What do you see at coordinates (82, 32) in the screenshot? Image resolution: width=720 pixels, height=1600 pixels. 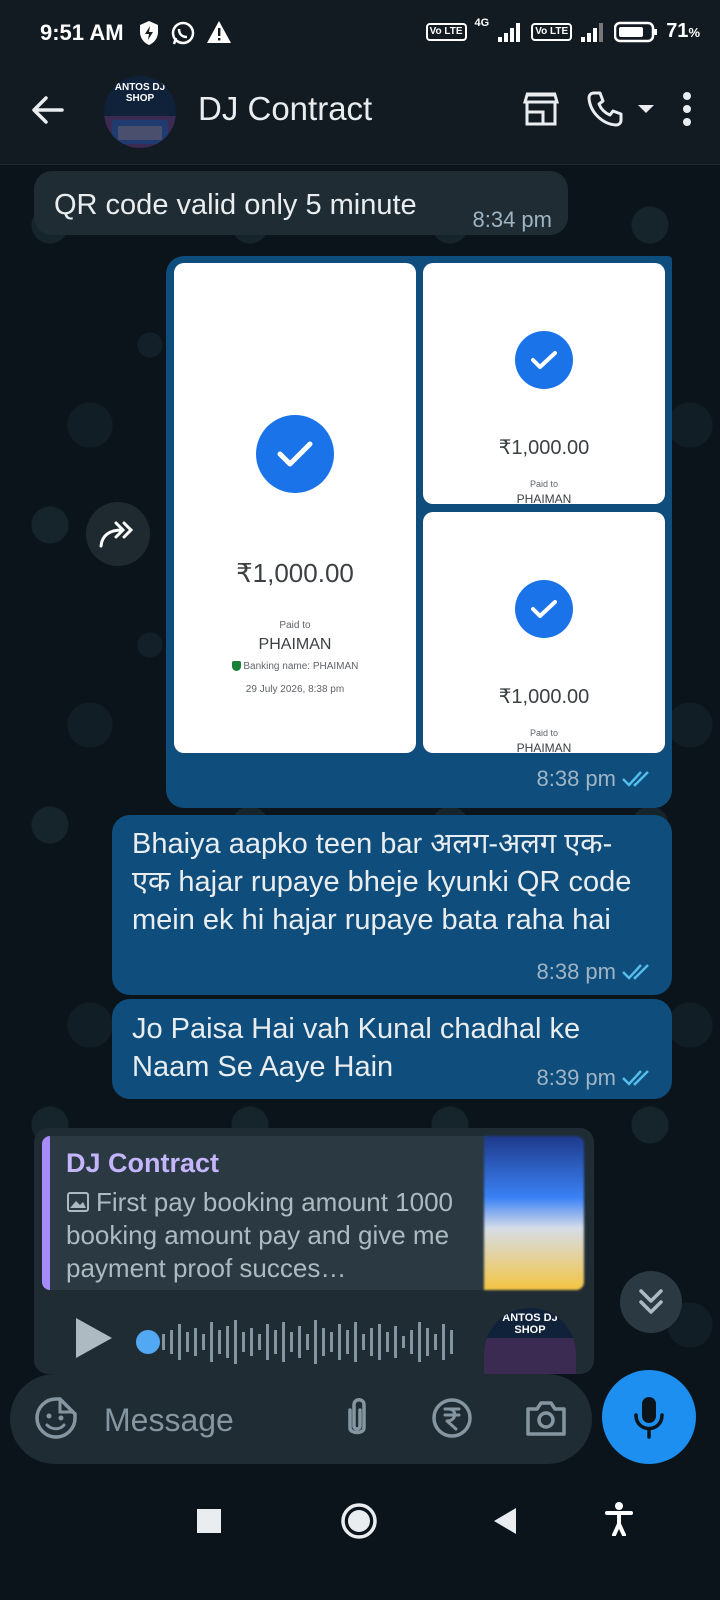 I see `status-time: 9:51 AM` at bounding box center [82, 32].